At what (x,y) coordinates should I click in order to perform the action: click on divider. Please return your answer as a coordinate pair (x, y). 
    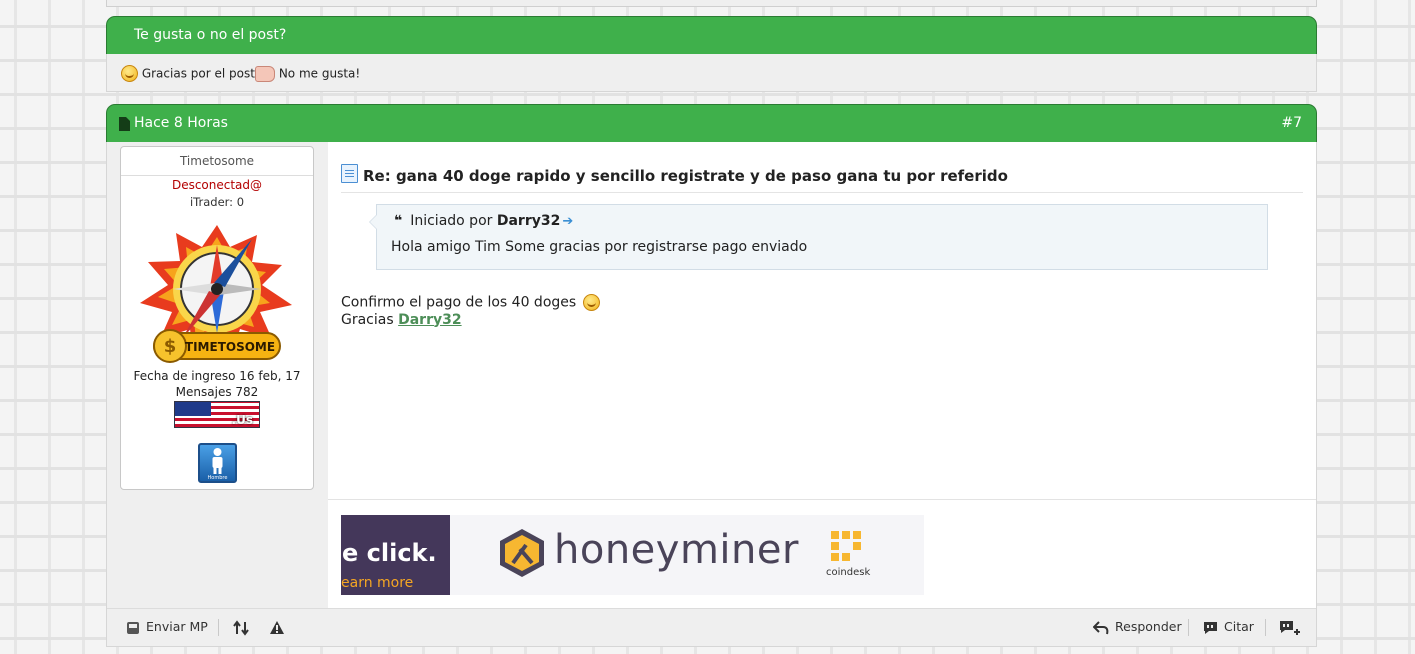
    Looking at the image, I should click on (822, 499).